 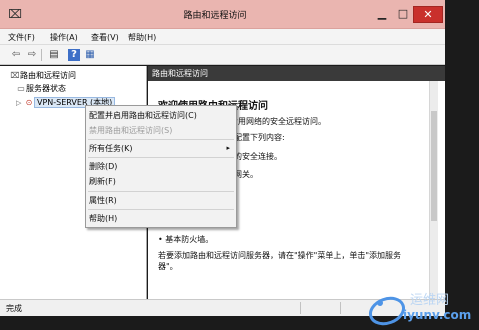 I want to click on server-status-icon: ▭, so click(x=21, y=88).